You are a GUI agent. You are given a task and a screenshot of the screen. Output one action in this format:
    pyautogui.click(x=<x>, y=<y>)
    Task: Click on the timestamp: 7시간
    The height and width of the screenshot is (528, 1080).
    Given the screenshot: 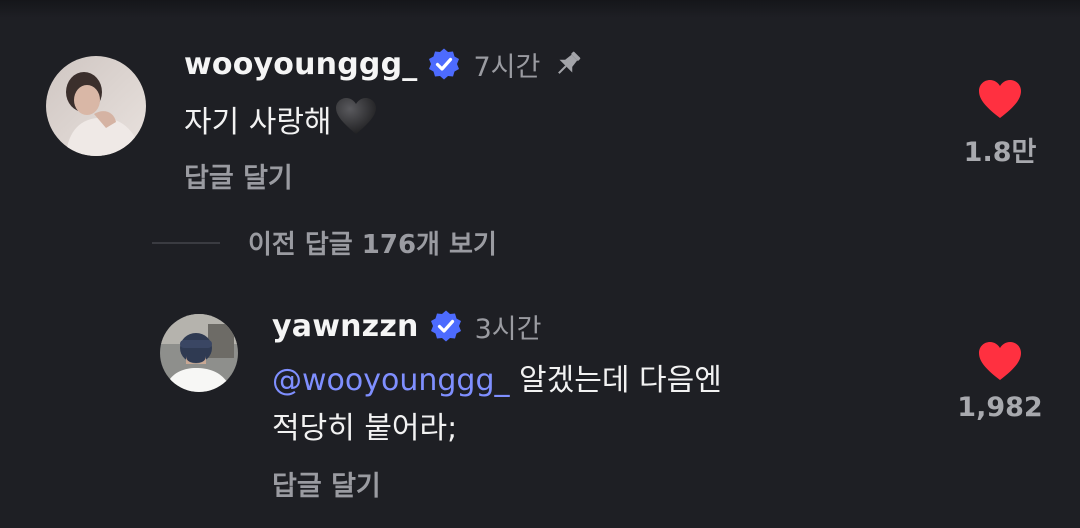 What is the action you would take?
    pyautogui.click(x=507, y=67)
    